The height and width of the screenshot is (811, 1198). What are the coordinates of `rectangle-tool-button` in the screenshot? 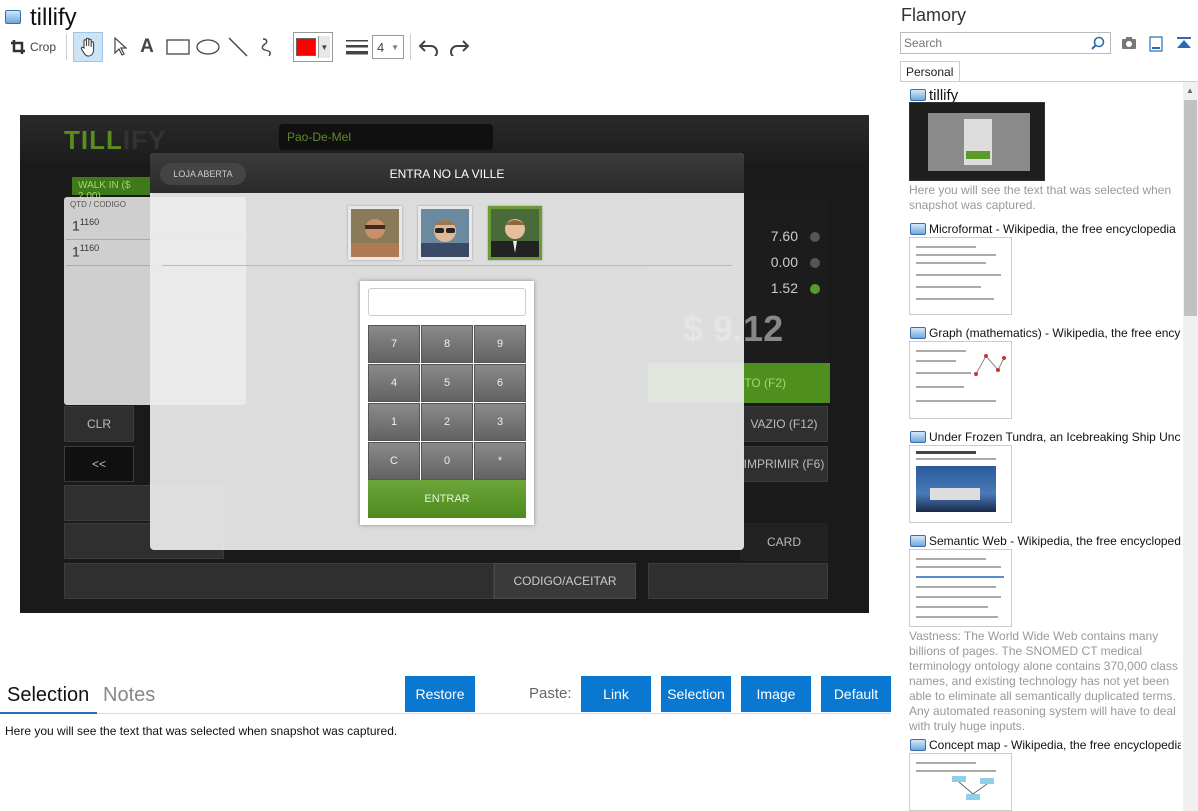 It's located at (178, 47).